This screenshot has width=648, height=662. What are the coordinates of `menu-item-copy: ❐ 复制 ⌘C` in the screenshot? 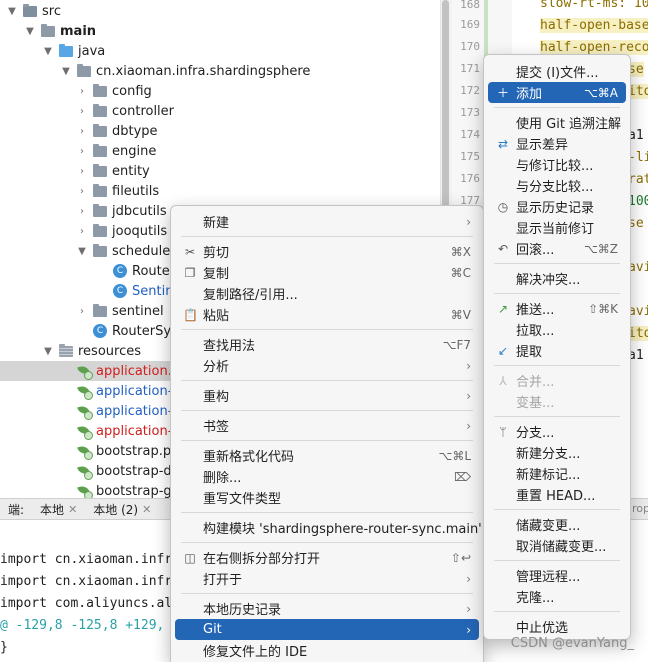 It's located at (327, 272).